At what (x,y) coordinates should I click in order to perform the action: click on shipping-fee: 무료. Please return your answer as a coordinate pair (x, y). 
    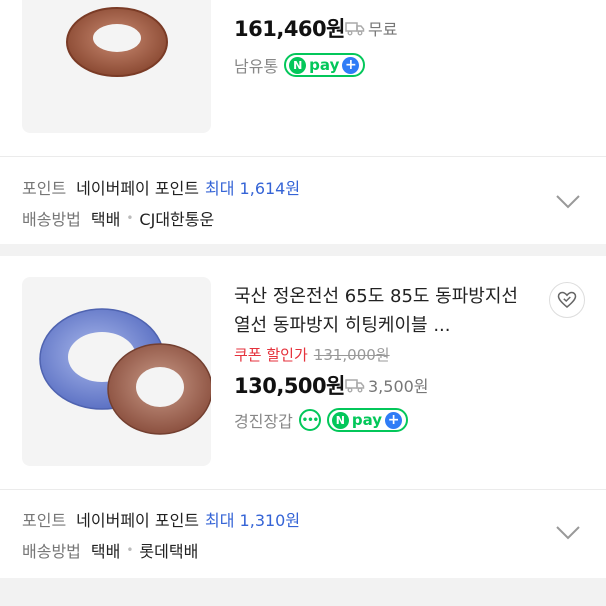
    Looking at the image, I should click on (371, 28).